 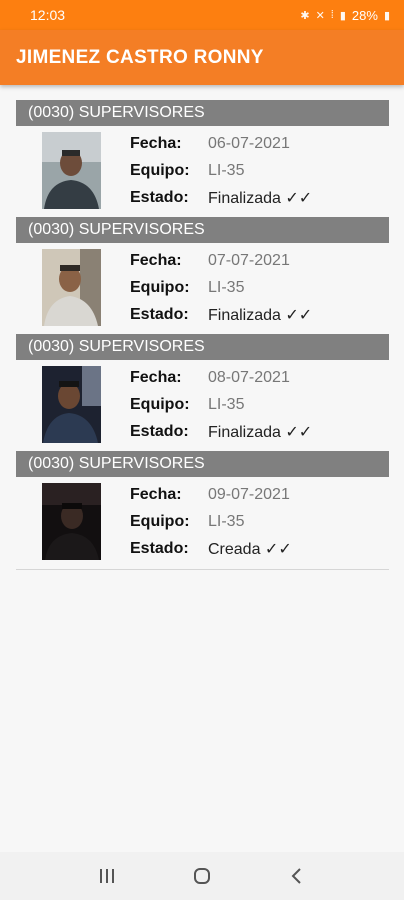 What do you see at coordinates (249, 494) in the screenshot?
I see `fecha-value: 09-07-2021` at bounding box center [249, 494].